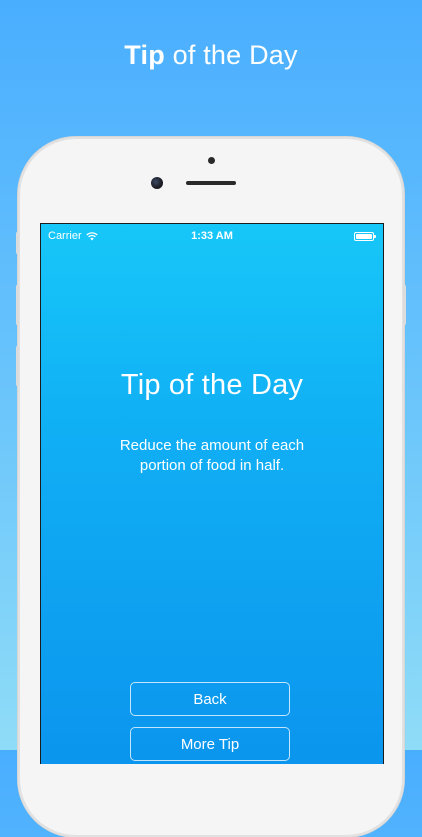 The image size is (422, 837). I want to click on headline-light: of the Day, so click(235, 55).